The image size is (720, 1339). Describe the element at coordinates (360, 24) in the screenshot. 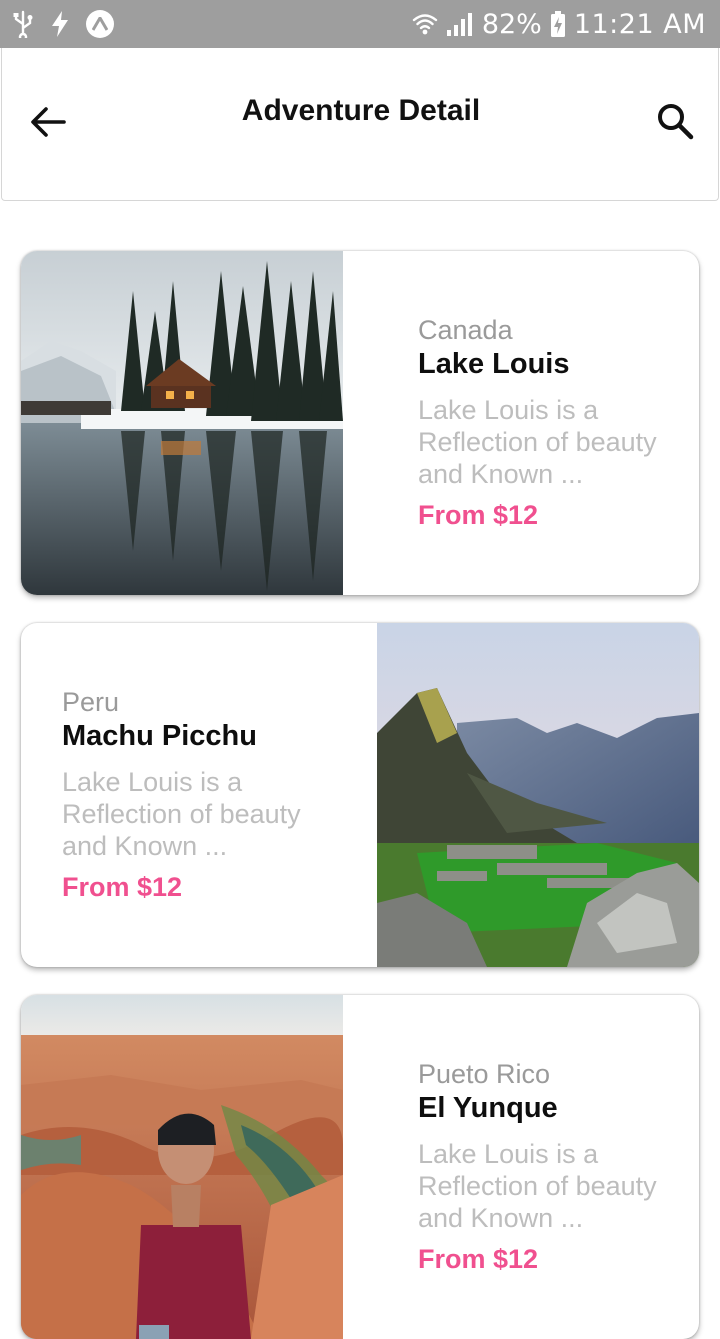

I see `status-bar: 82% 11:21 AM` at that location.